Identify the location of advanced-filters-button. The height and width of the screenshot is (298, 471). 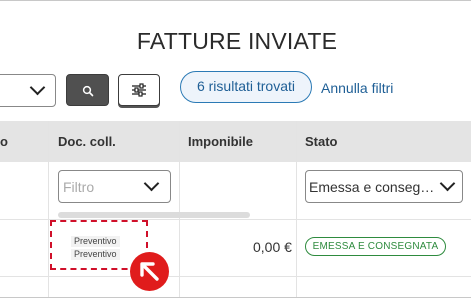
(139, 90).